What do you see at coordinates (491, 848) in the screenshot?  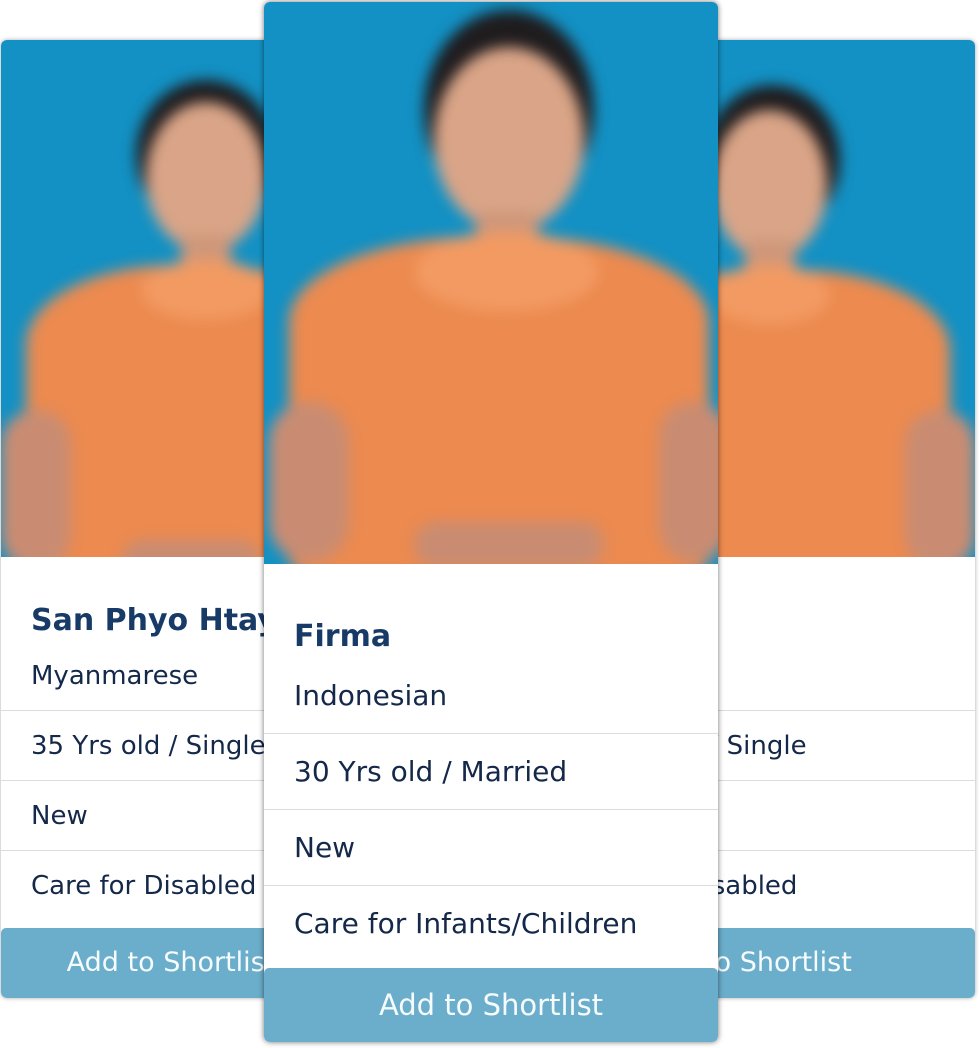 I see `candidate-experience: New` at bounding box center [491, 848].